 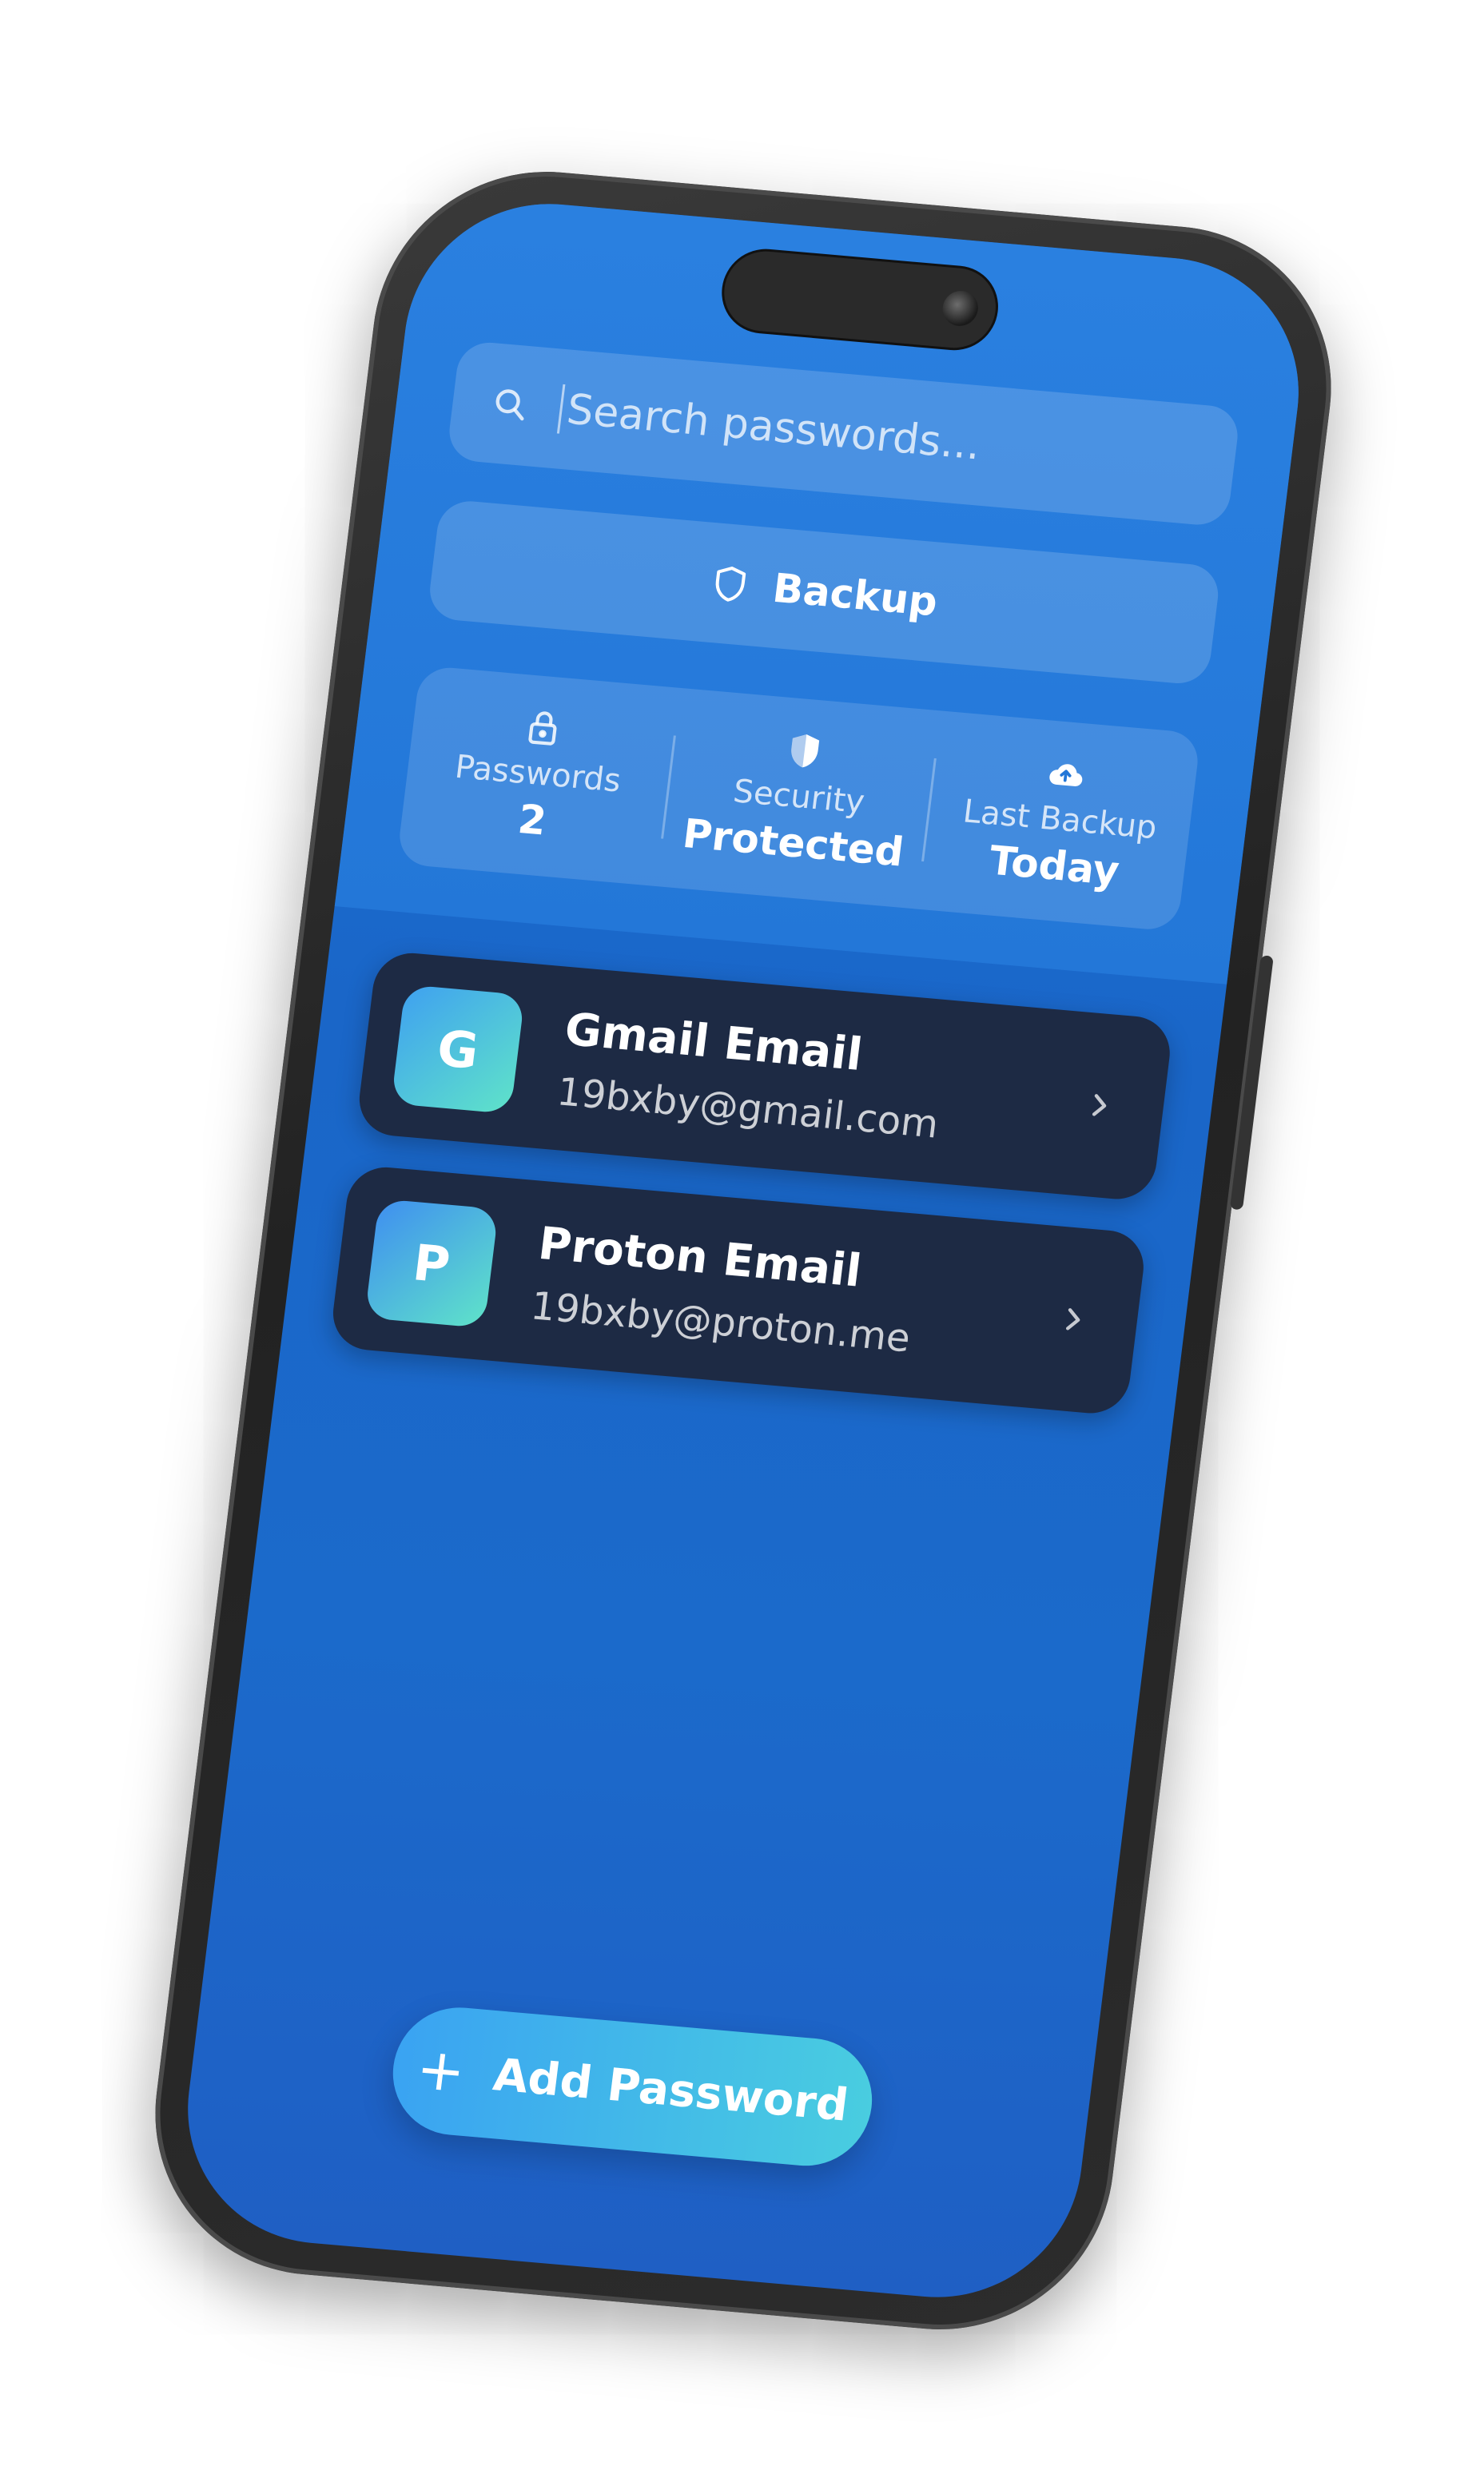 What do you see at coordinates (542, 728) in the screenshot?
I see `lock-icon` at bounding box center [542, 728].